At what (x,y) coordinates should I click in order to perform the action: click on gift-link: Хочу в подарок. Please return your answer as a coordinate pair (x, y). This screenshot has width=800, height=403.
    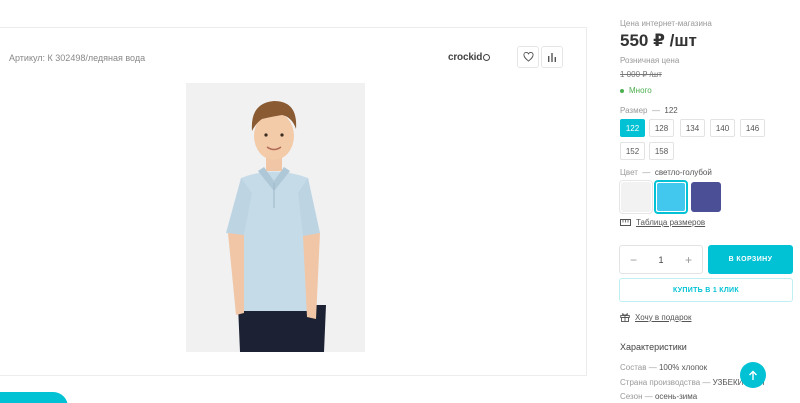
    Looking at the image, I should click on (656, 317).